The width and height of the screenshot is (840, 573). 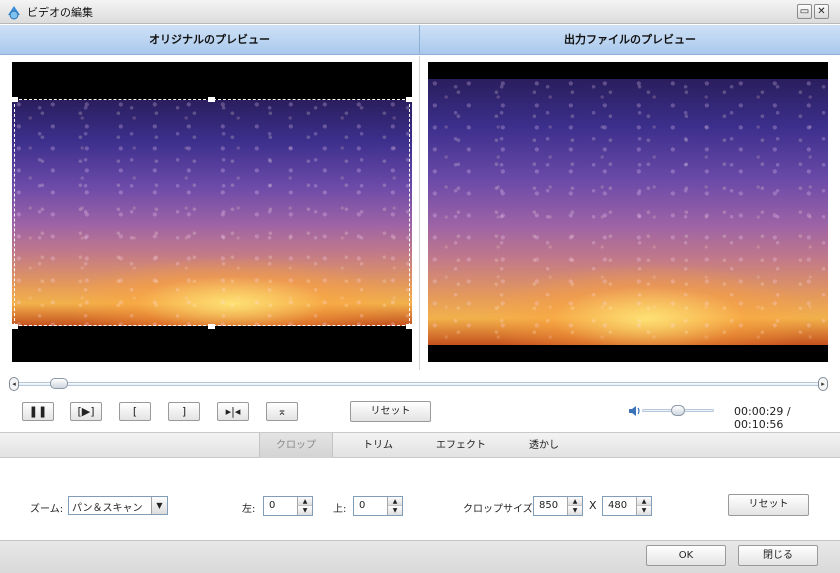 What do you see at coordinates (500, 509) in the screenshot?
I see `crop-size-label: クロップサイズ:` at bounding box center [500, 509].